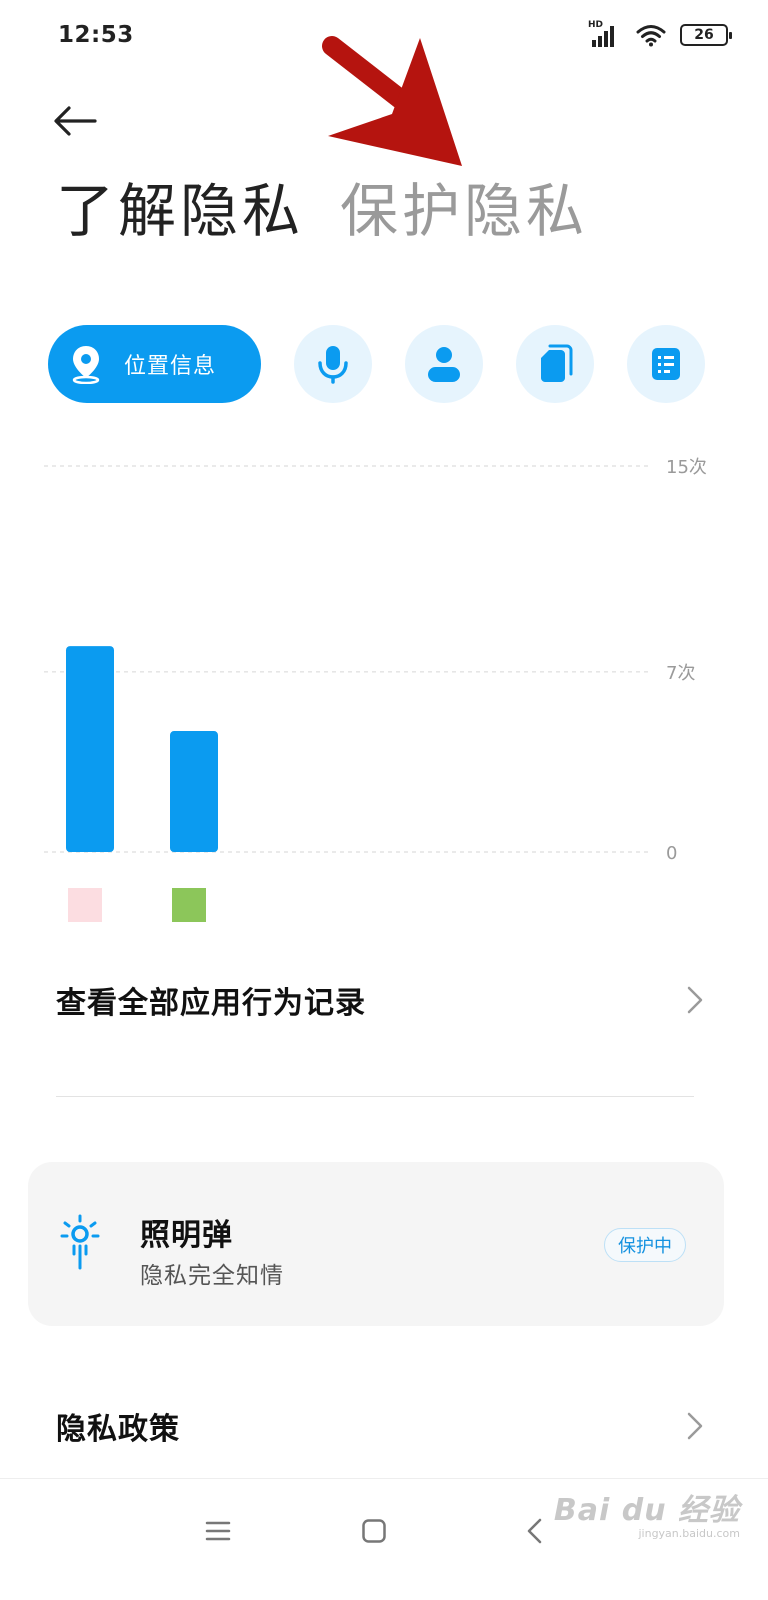 This screenshot has height=1600, width=768. Describe the element at coordinates (384, 36) in the screenshot. I see `status-bar: 12:53 HD 26` at that location.